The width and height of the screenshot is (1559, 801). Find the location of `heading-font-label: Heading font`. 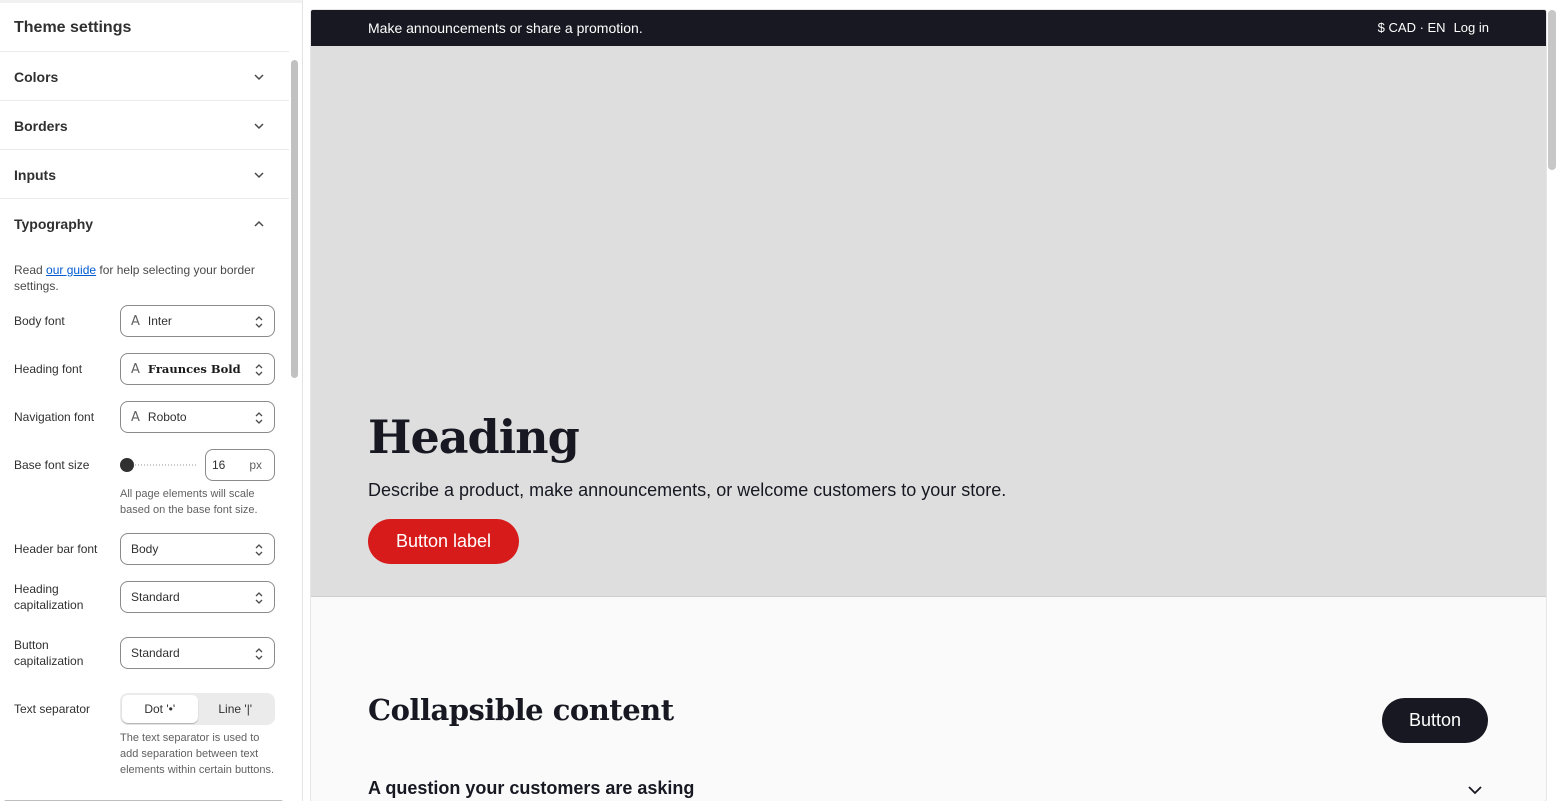

heading-font-label: Heading font is located at coordinates (48, 369).